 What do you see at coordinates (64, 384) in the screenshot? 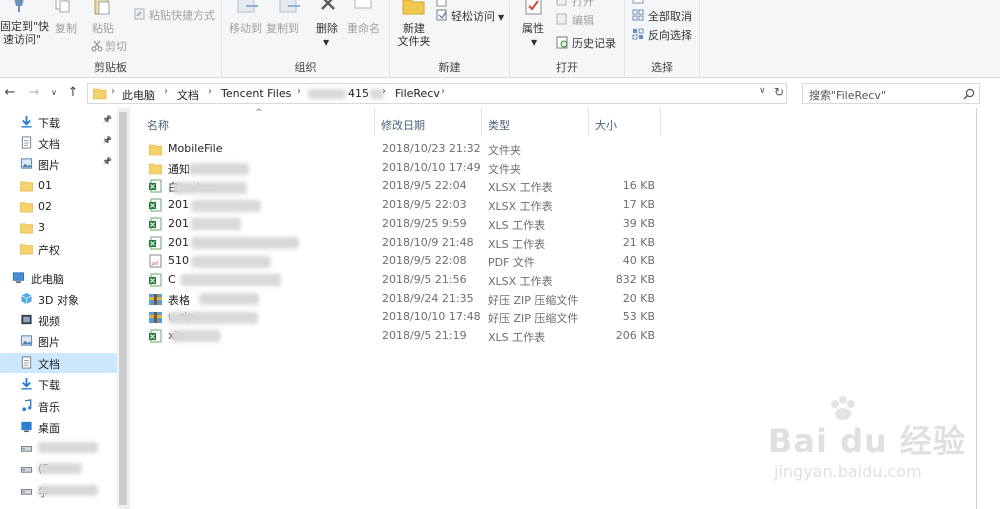
I see `nav-item: 下载` at bounding box center [64, 384].